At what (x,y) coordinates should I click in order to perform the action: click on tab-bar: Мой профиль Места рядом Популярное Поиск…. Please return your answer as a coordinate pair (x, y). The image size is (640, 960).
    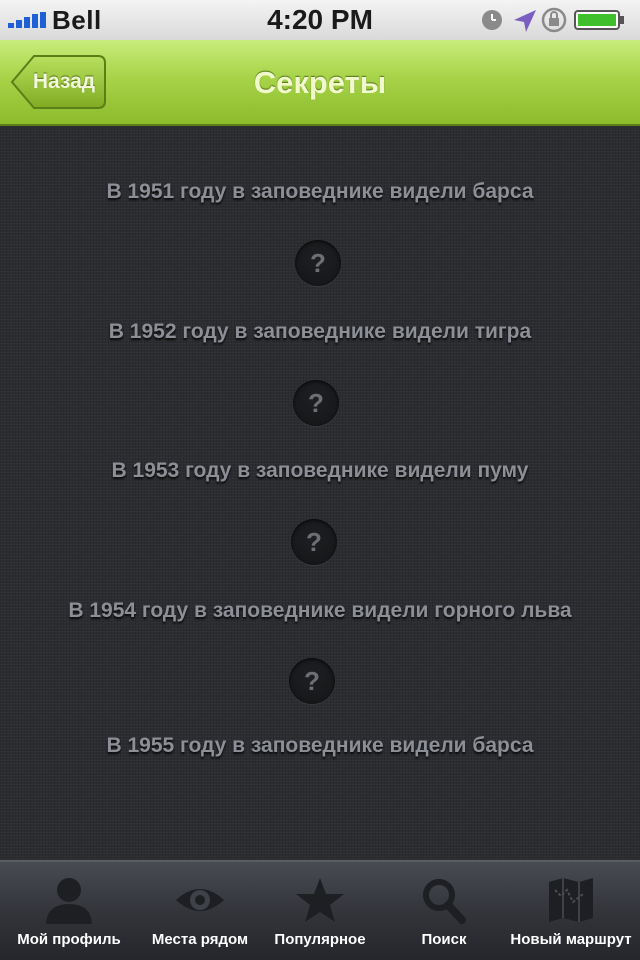
    Looking at the image, I should click on (320, 910).